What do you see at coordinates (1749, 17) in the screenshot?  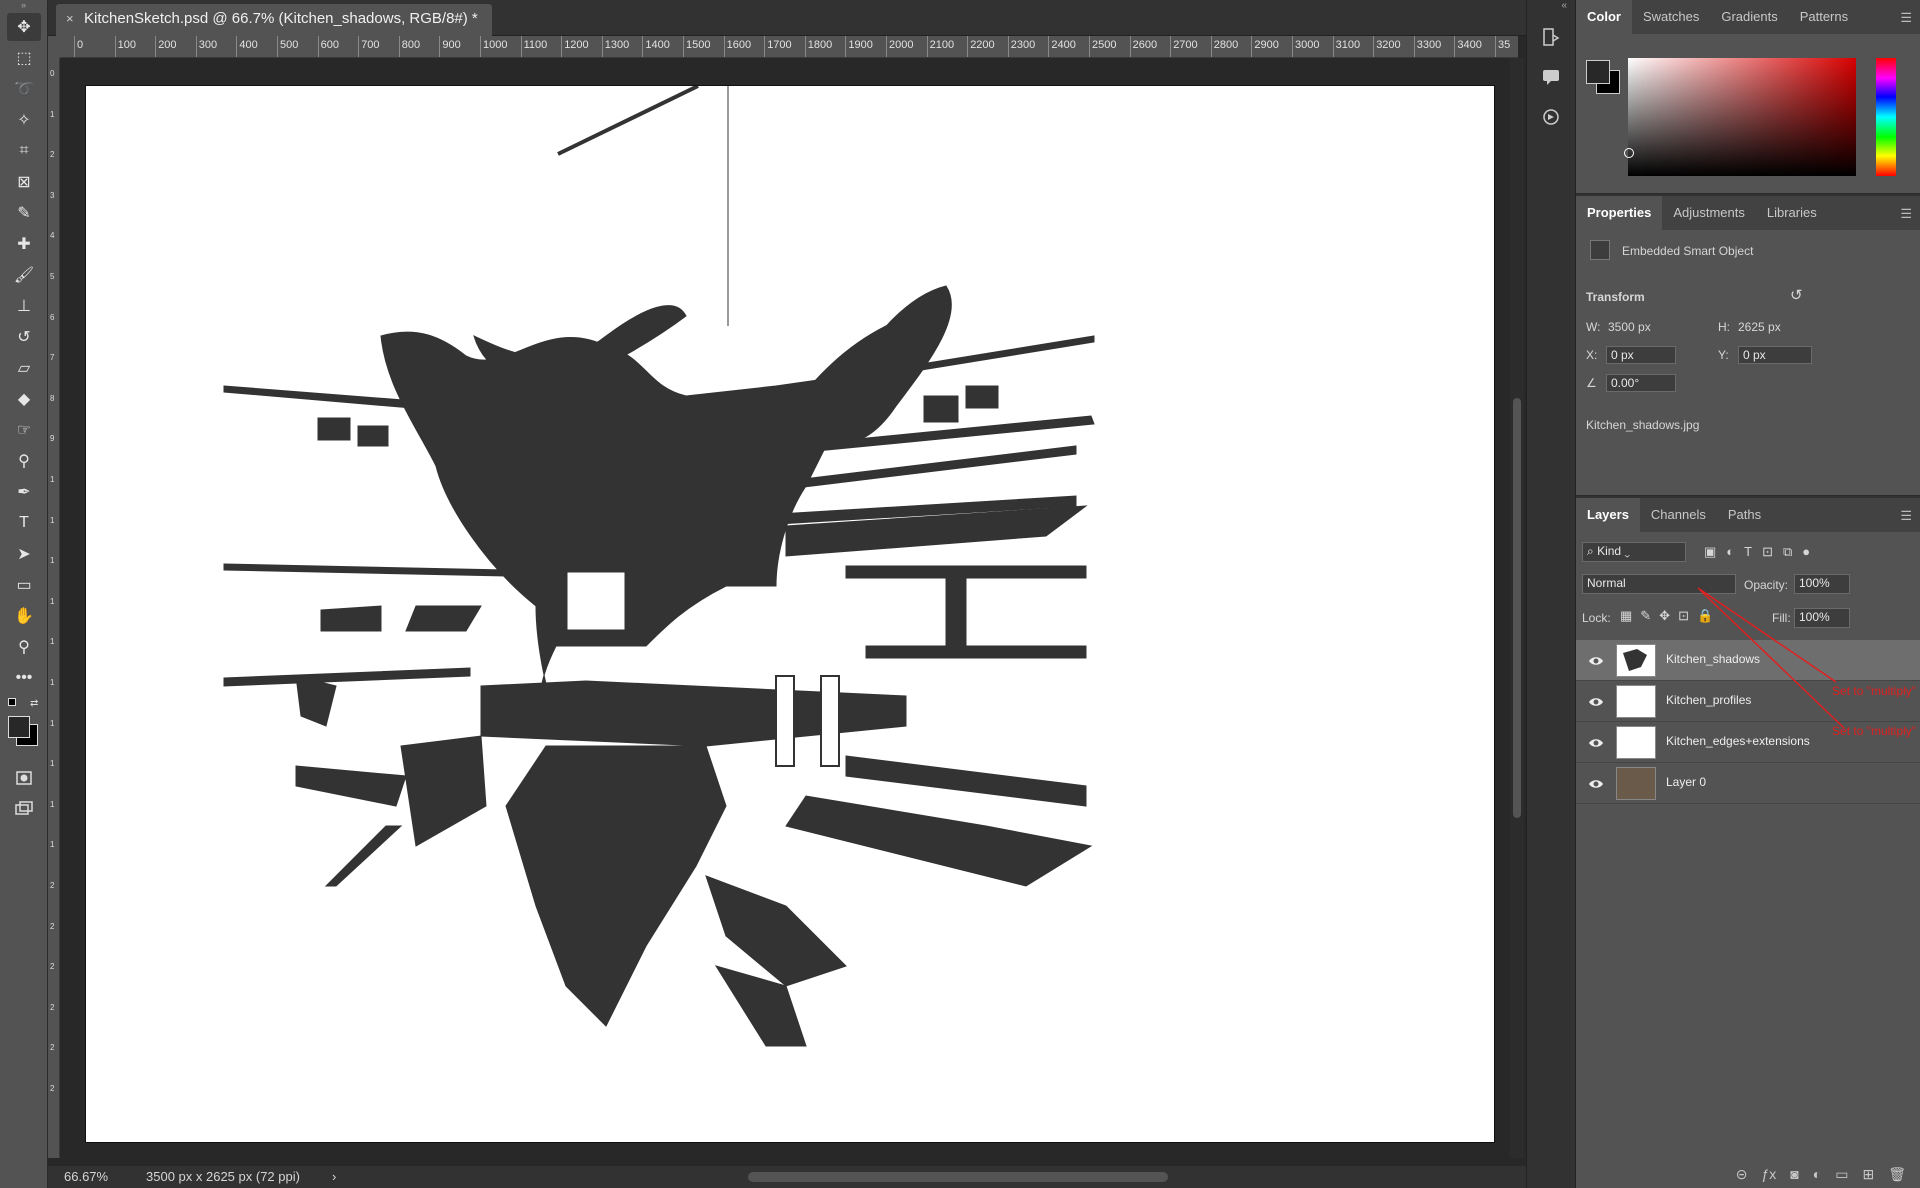 I see `tab-gradients: Gradients` at bounding box center [1749, 17].